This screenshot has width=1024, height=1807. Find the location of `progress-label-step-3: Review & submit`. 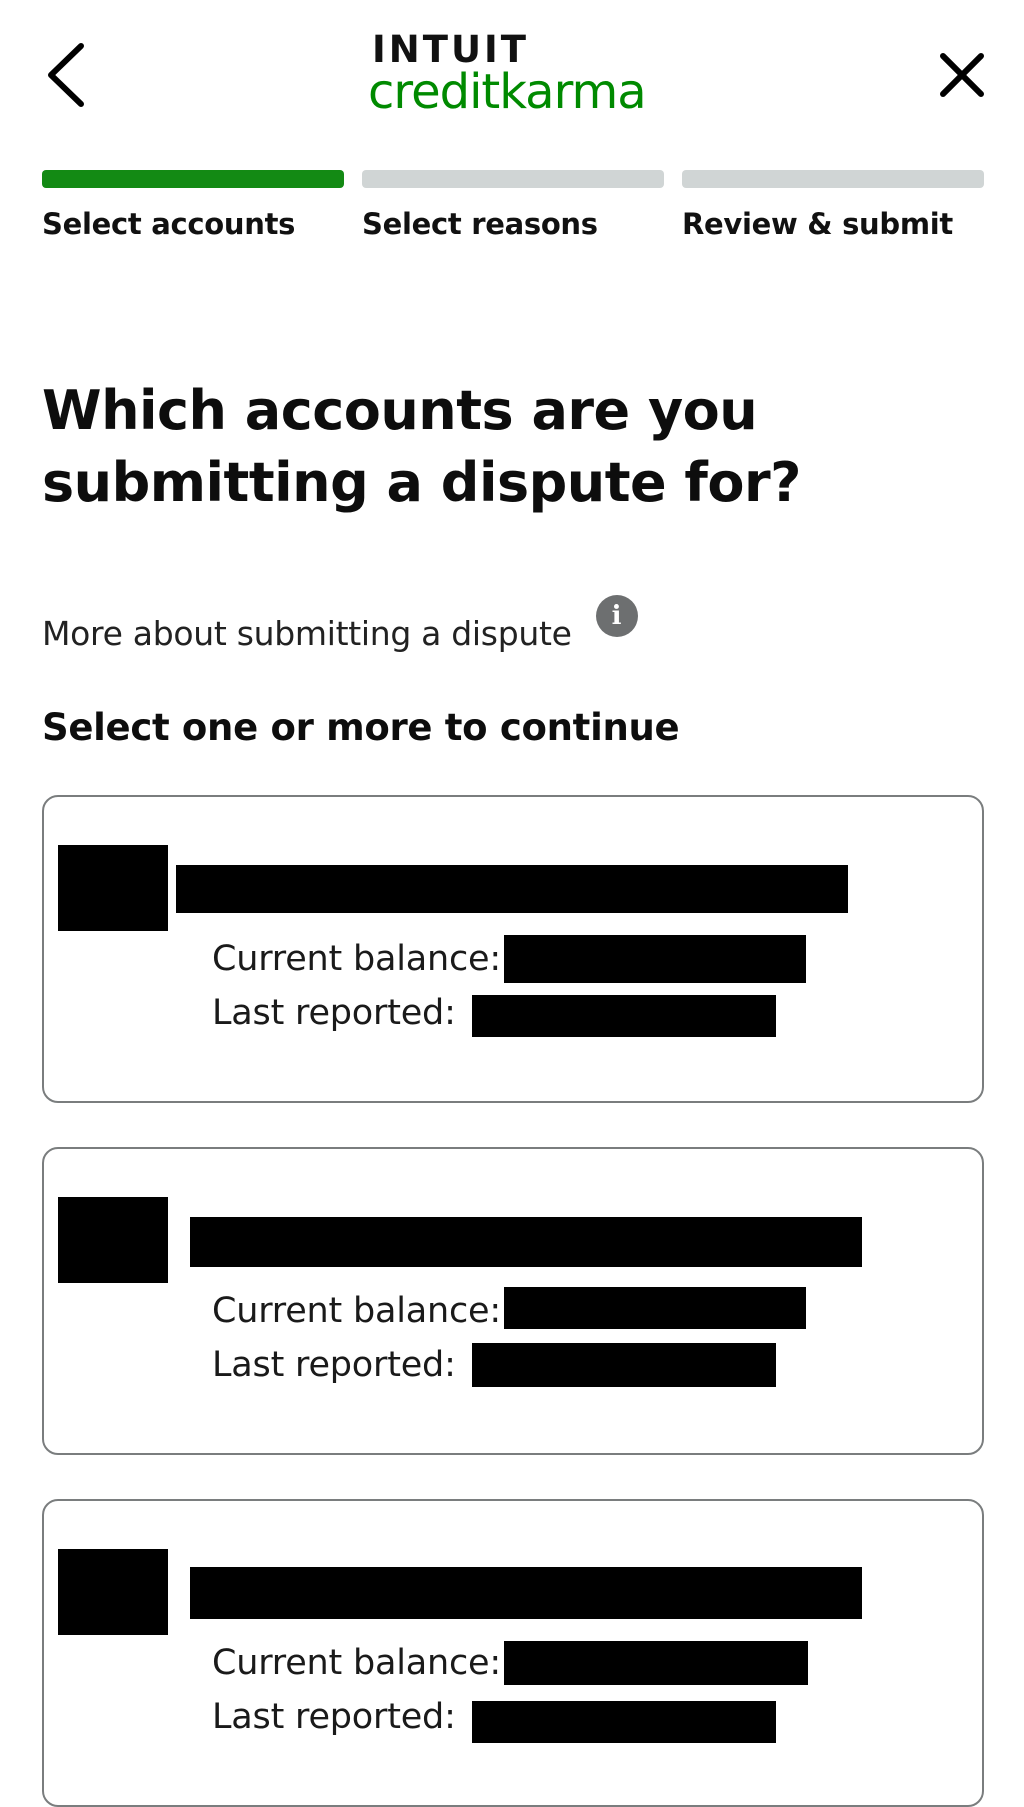

progress-label-step-3: Review & submit is located at coordinates (817, 224).